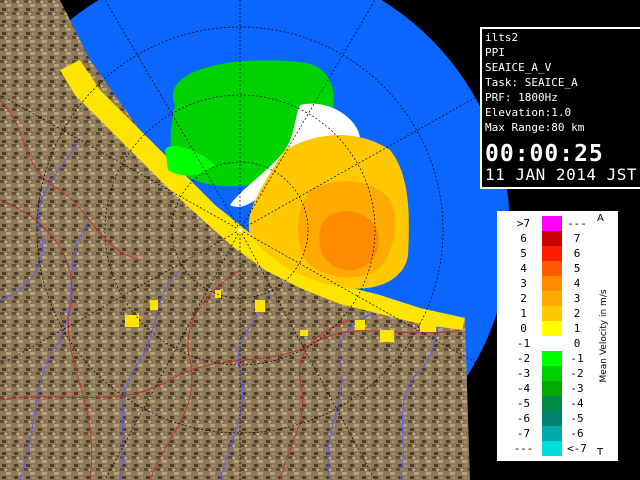 Image resolution: width=640 pixels, height=480 pixels. What do you see at coordinates (240, 230) in the screenshot?
I see `radar-site-marker` at bounding box center [240, 230].